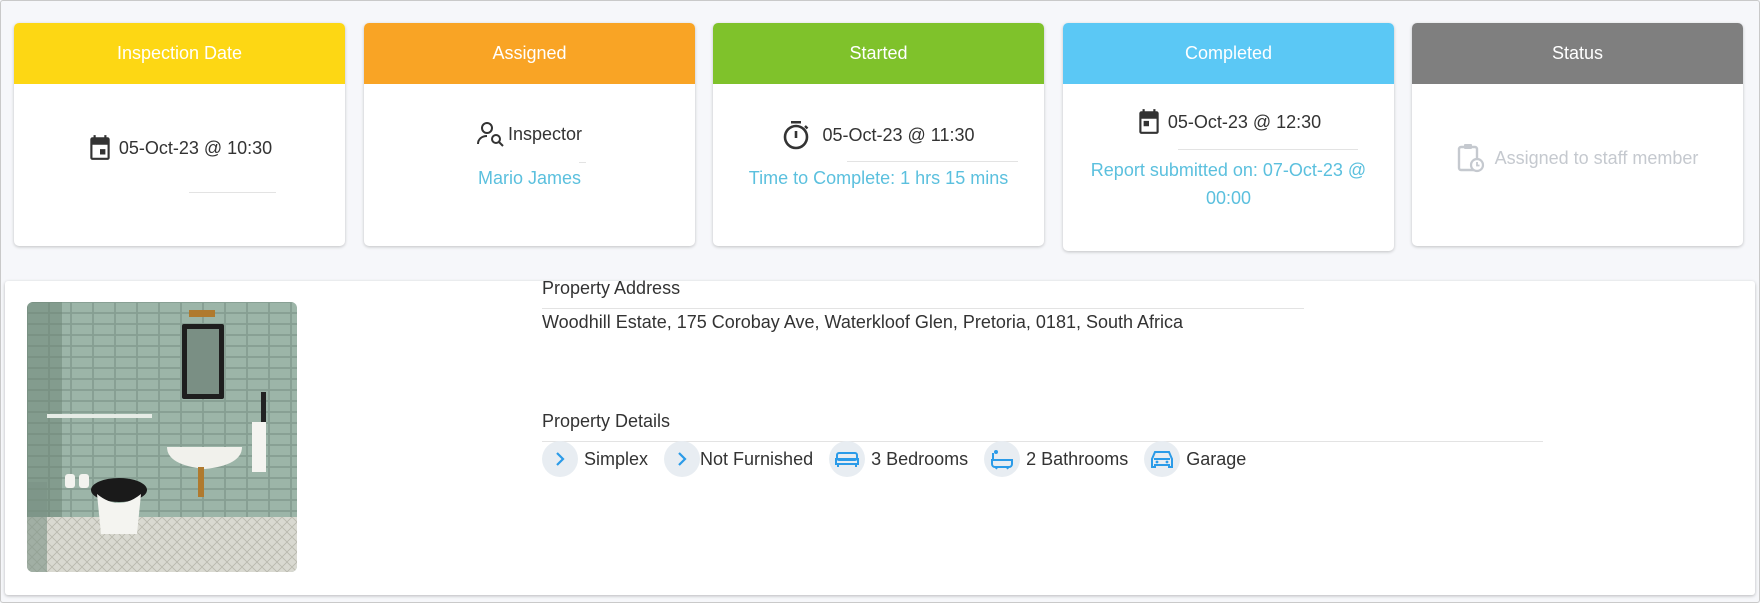  I want to click on detail-not-furnished: Not Furnished, so click(738, 459).